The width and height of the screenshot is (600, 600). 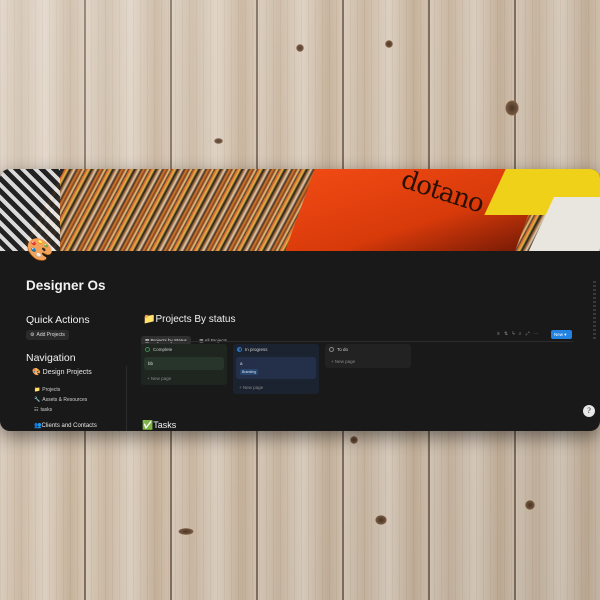 What do you see at coordinates (39, 250) in the screenshot?
I see `page-icon: 🎨` at bounding box center [39, 250].